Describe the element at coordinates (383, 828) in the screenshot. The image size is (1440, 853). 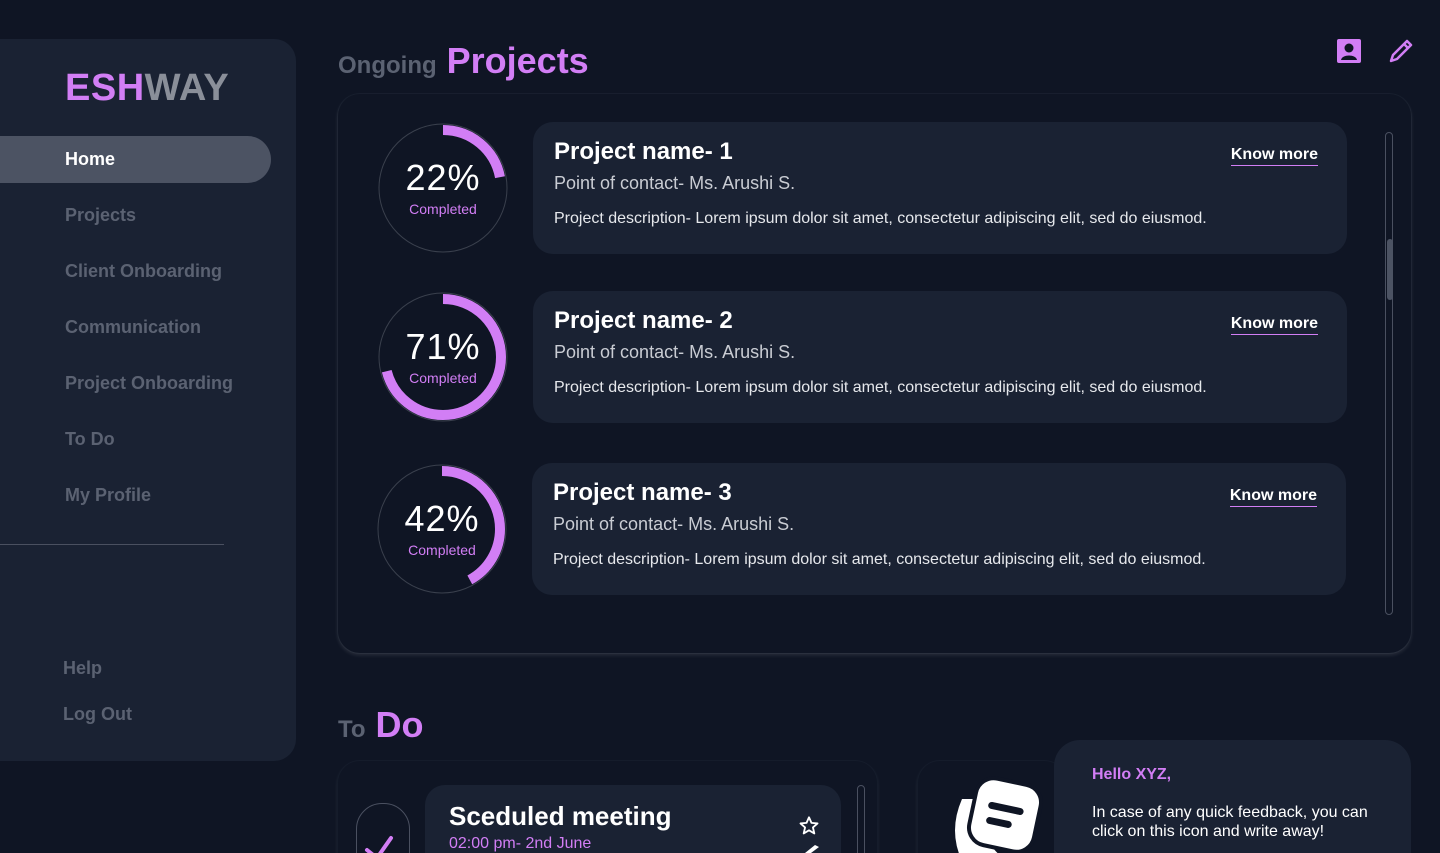
I see `todo-checkbox` at that location.